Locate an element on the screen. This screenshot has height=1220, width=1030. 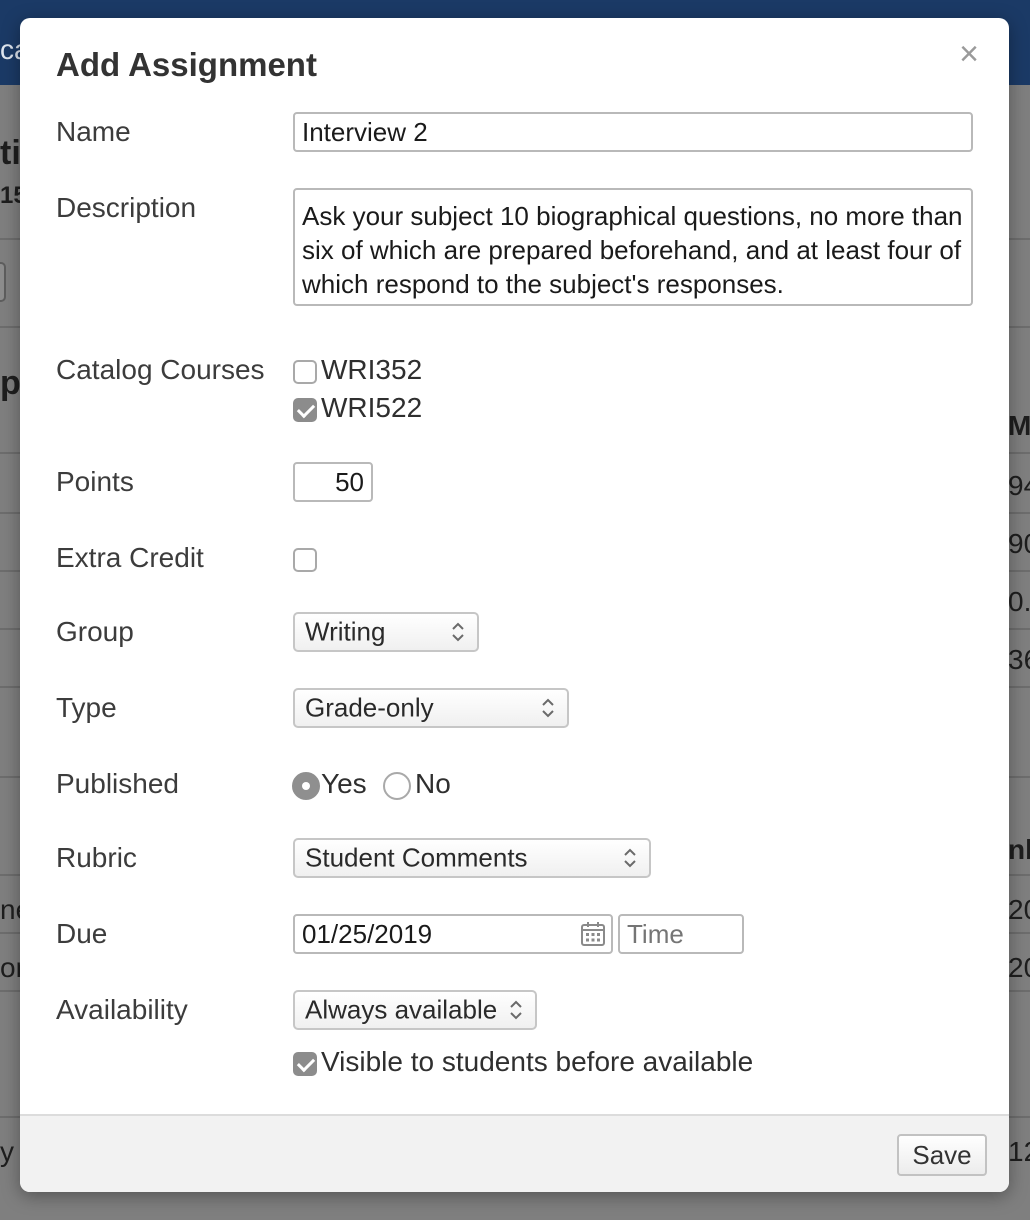
availability-label: Availability is located at coordinates (122, 1009).